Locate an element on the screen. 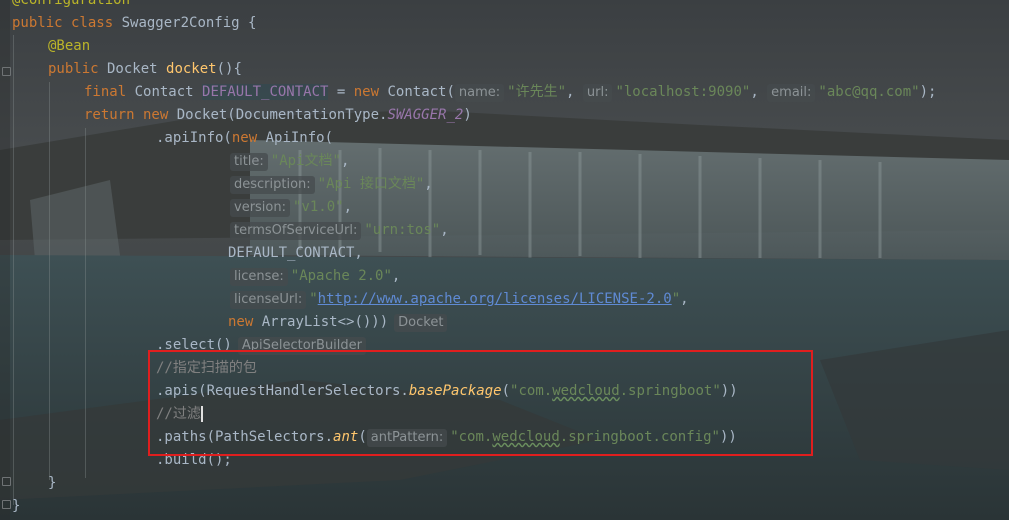 The image size is (1009, 520). code-text: Docket(DocumentationType. is located at coordinates (278, 115).